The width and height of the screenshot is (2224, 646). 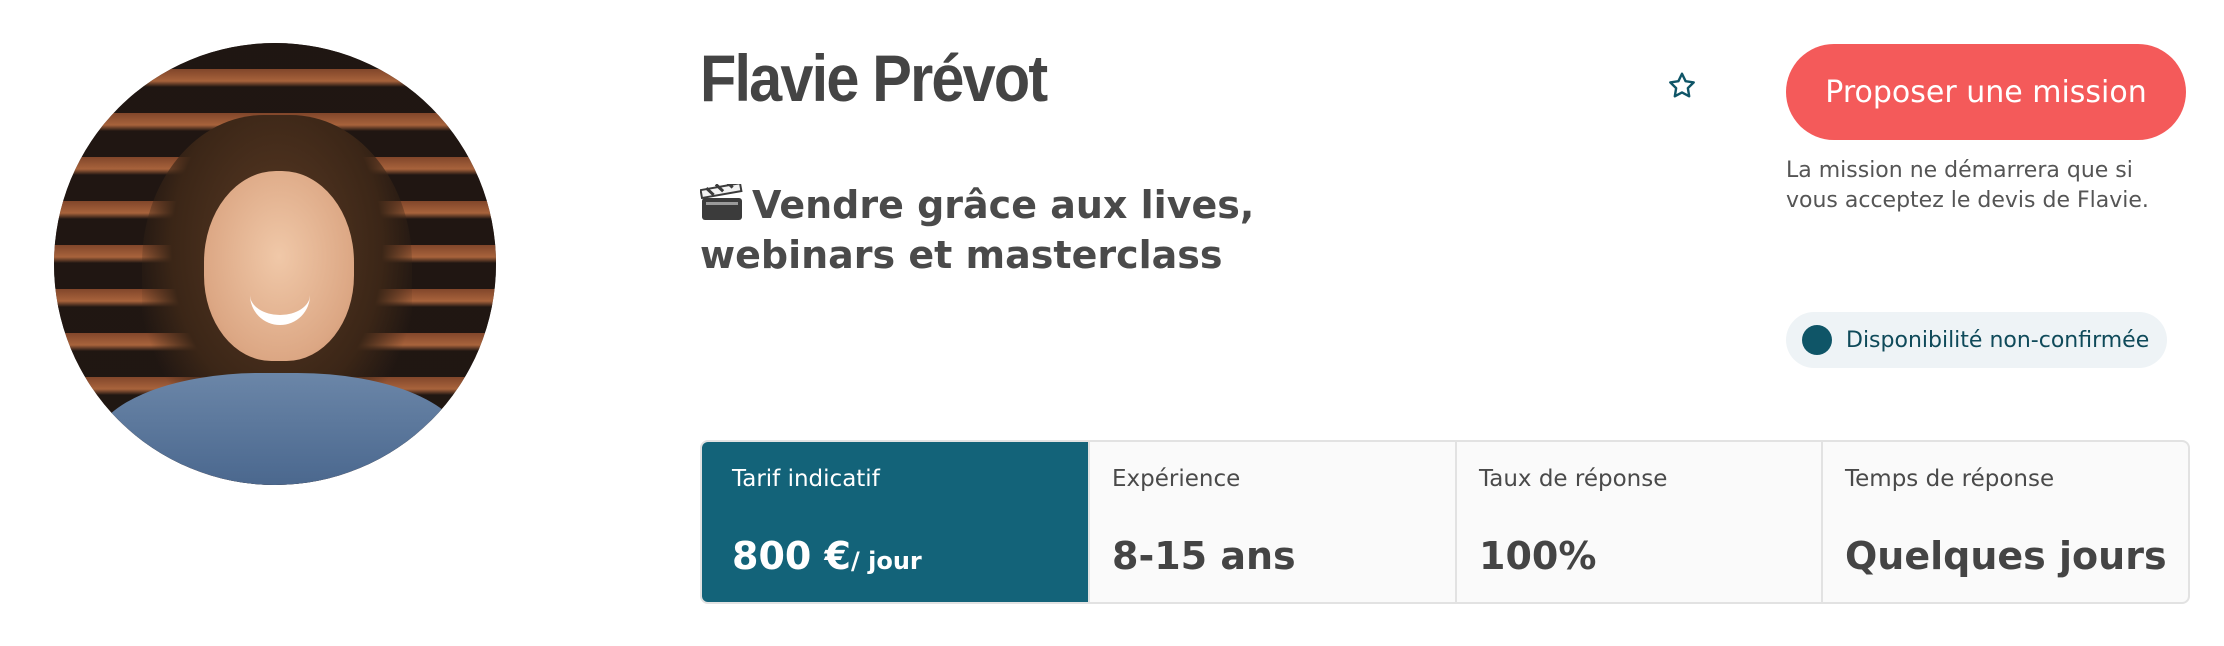 I want to click on favorite-button, so click(x=1682, y=86).